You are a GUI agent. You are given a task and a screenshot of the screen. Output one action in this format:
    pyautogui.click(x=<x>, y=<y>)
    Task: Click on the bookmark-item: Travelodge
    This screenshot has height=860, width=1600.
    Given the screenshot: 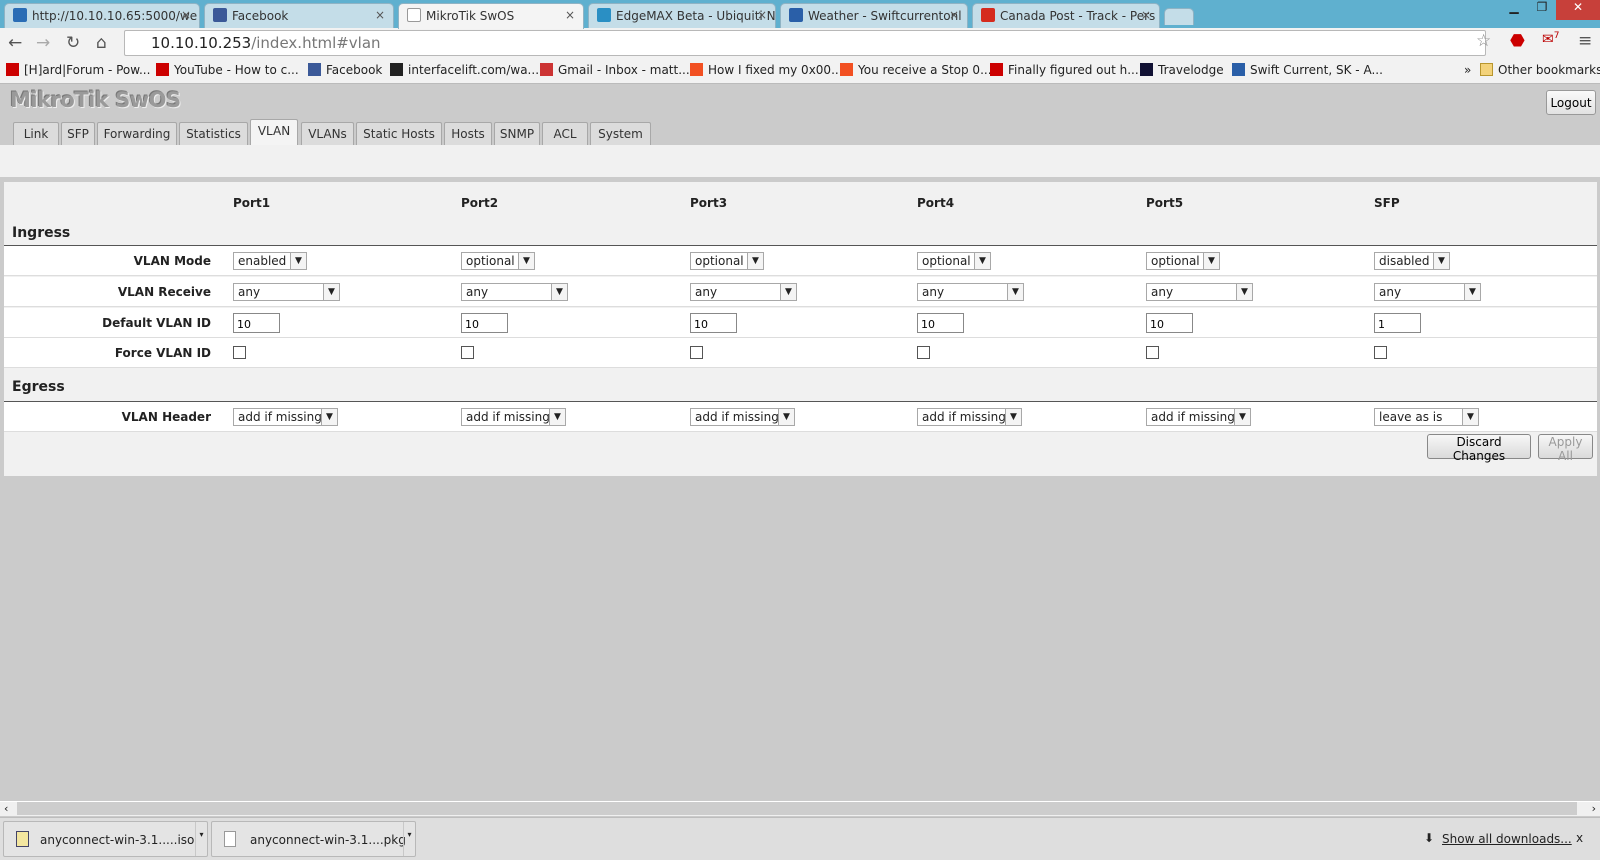 What is the action you would take?
    pyautogui.click(x=1182, y=70)
    